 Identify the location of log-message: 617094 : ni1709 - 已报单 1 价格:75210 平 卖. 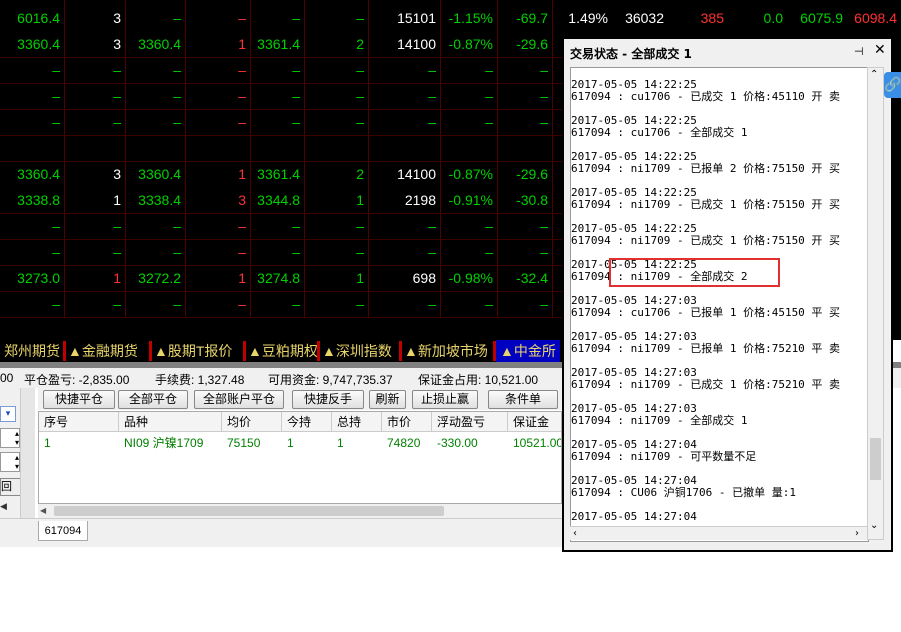
(706, 348).